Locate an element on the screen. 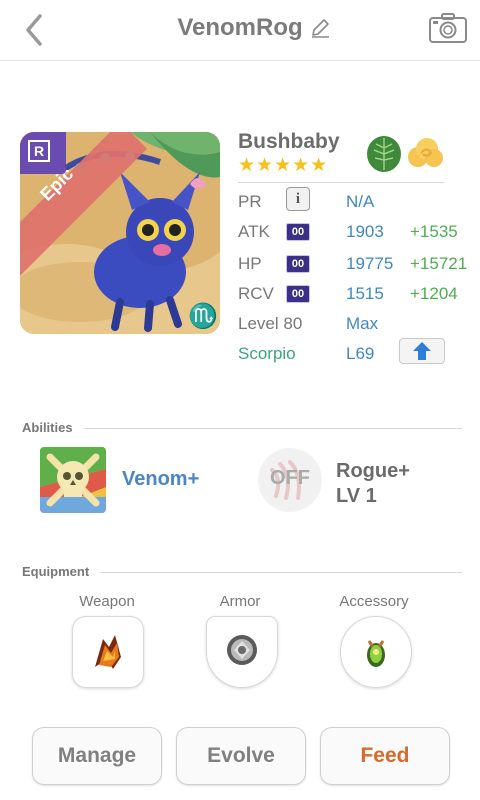 The width and height of the screenshot is (480, 800). rcv-value: 1515 is located at coordinates (365, 293).